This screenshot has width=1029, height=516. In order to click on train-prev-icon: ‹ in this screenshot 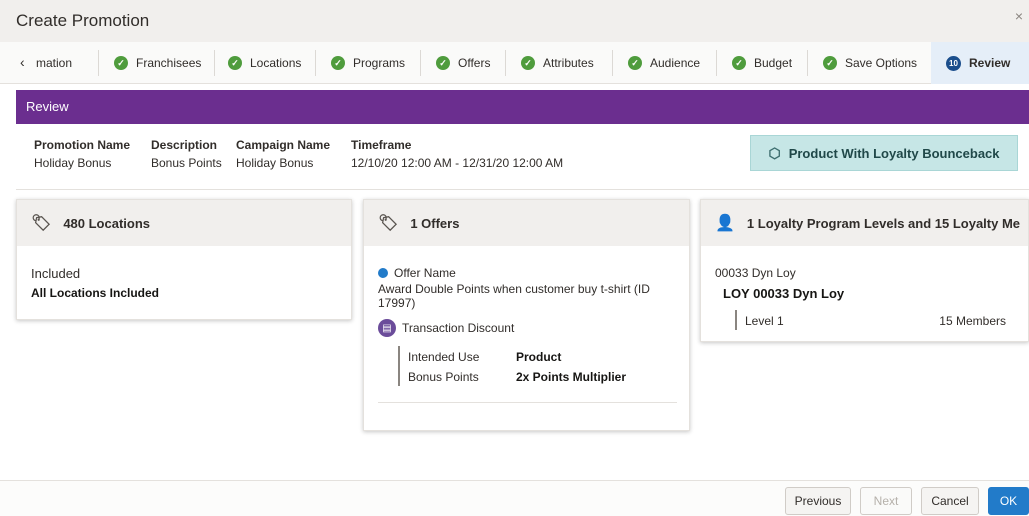, I will do `click(22, 62)`.